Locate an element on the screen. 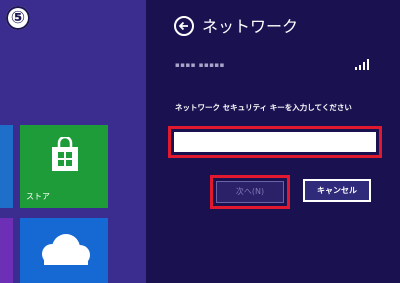 The image size is (400, 283). cancel-button: キャンセル is located at coordinates (337, 190).